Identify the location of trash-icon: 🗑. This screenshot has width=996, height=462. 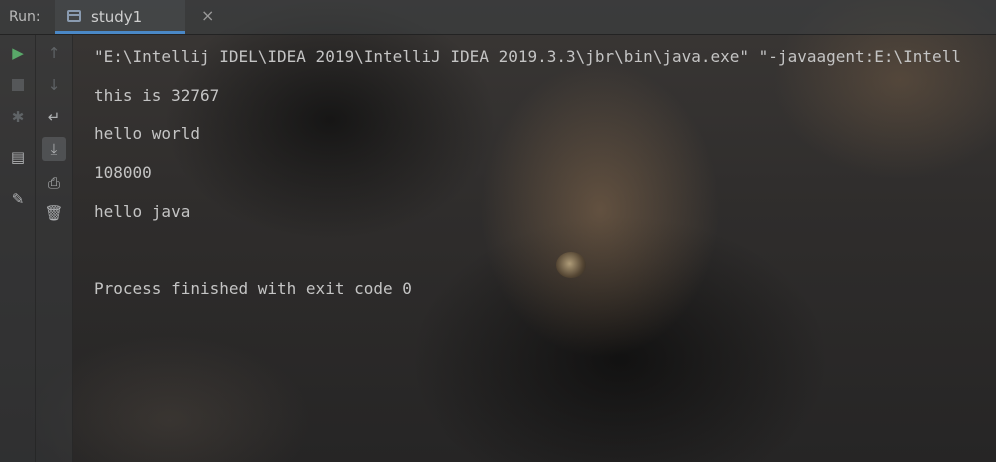
(54, 213).